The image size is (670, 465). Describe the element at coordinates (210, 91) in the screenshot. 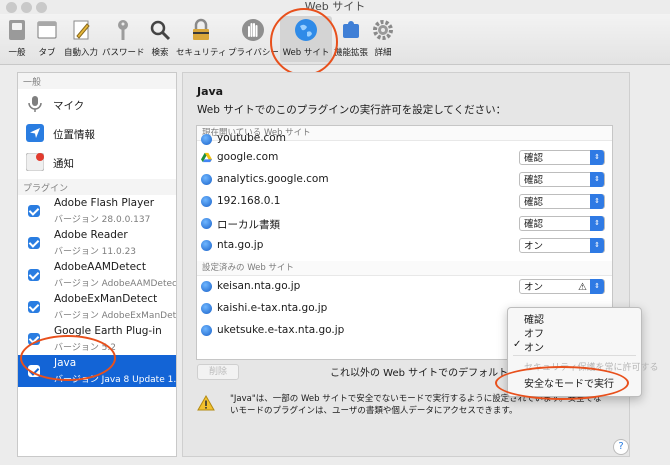

I see `plugin-title: Java` at that location.